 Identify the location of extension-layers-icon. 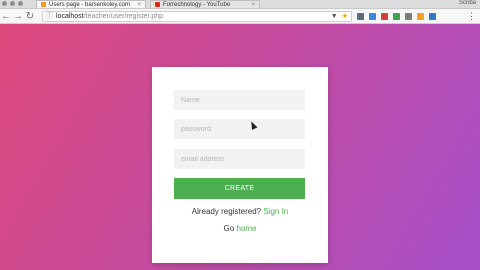
(360, 16).